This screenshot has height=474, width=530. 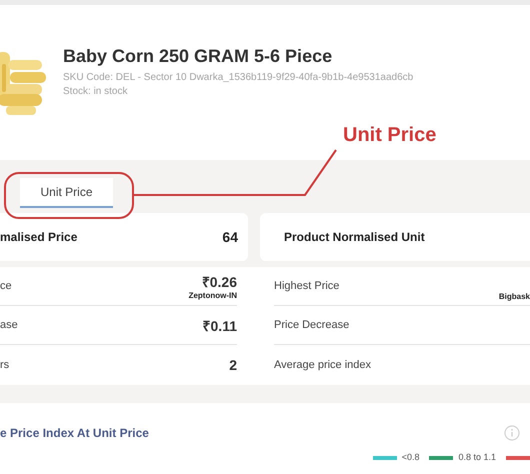 I want to click on info-icon, so click(x=512, y=433).